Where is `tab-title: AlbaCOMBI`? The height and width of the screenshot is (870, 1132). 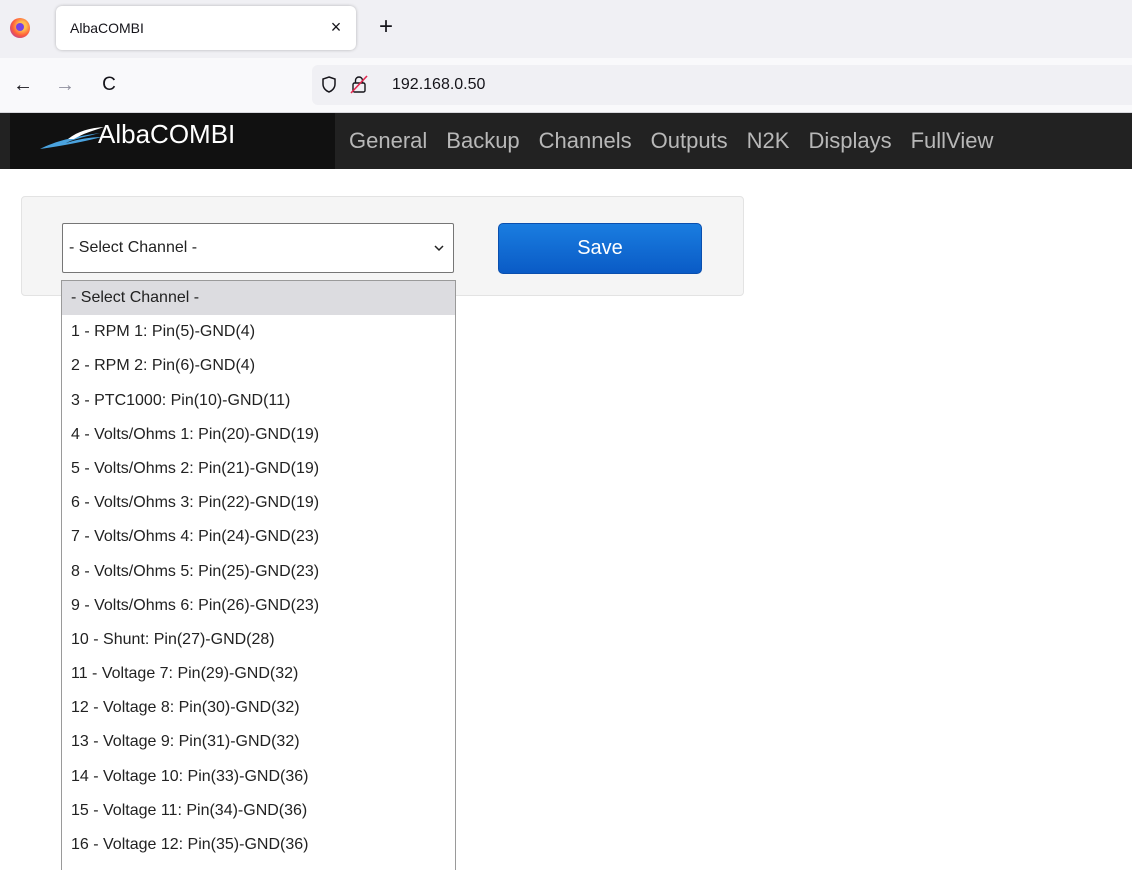
tab-title: AlbaCOMBI is located at coordinates (107, 28).